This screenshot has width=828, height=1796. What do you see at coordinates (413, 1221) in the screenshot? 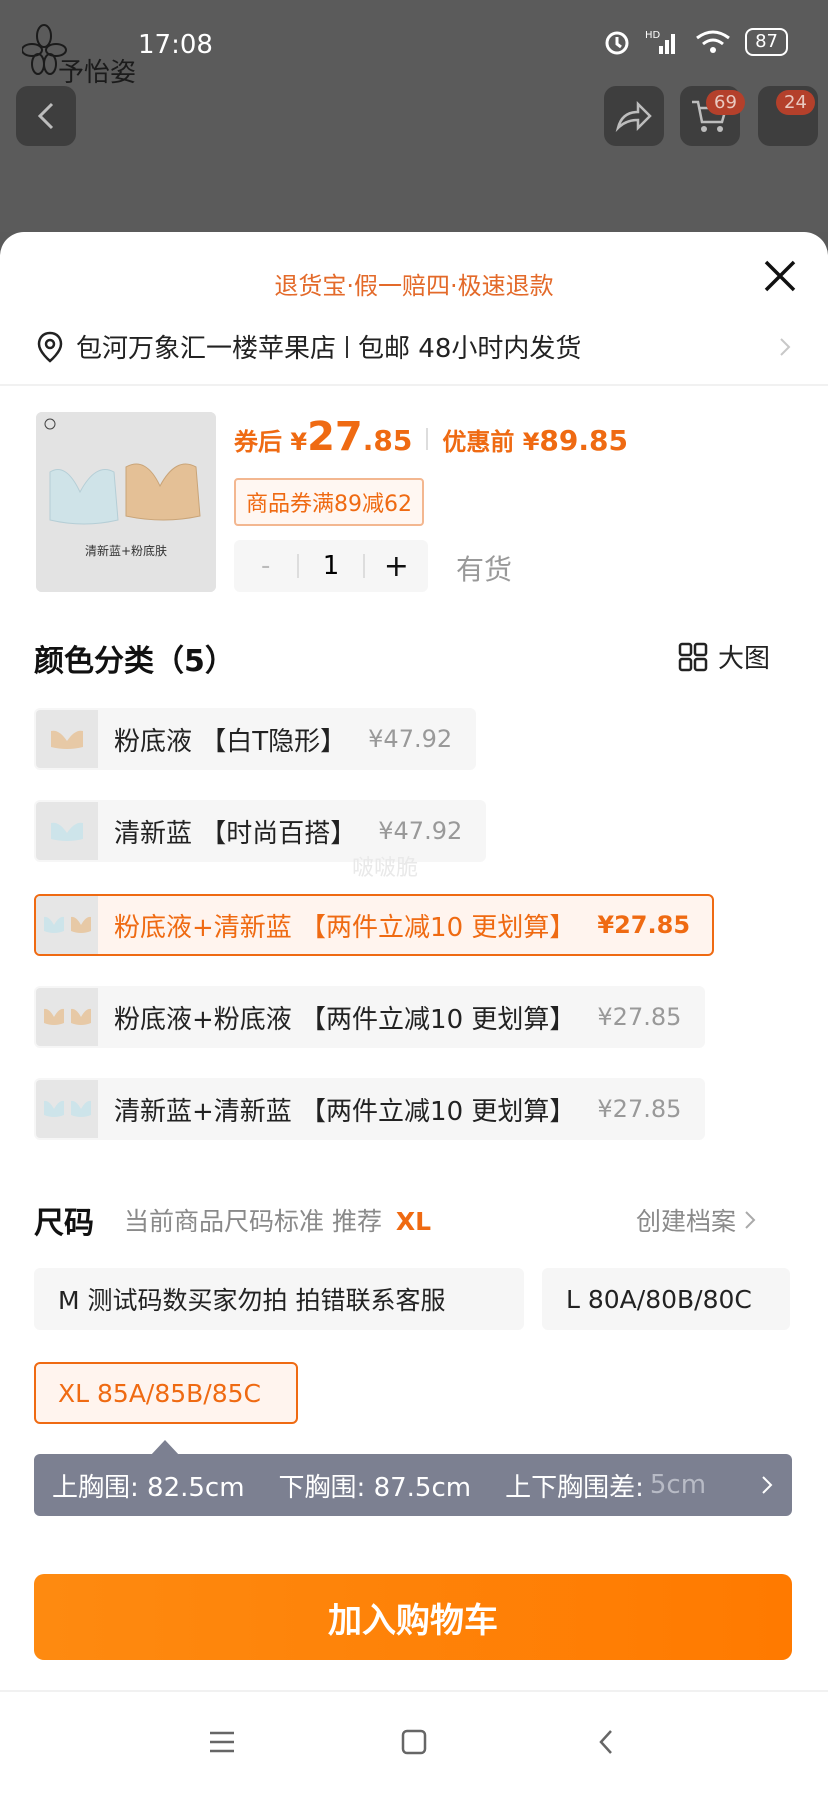
I see `recommended-size: XL` at bounding box center [413, 1221].